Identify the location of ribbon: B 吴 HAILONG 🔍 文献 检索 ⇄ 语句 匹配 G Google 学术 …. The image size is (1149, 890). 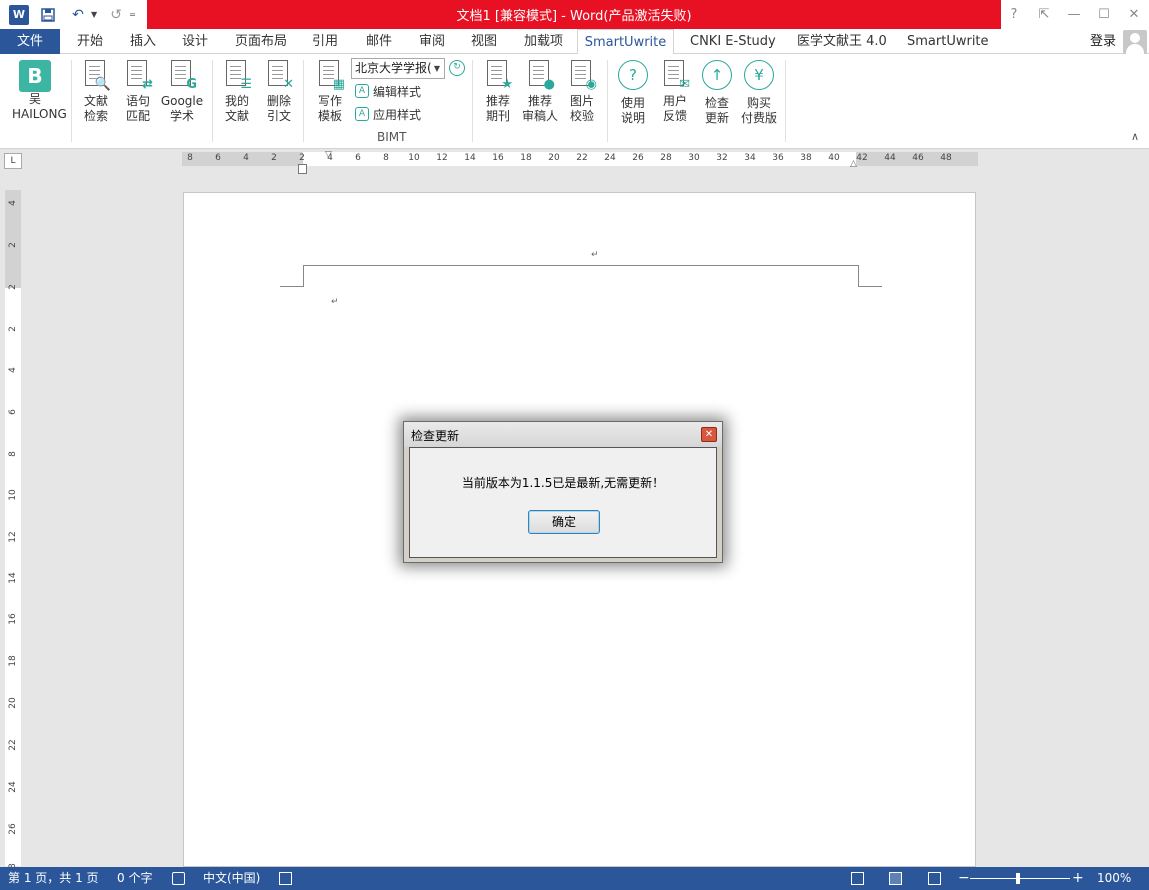
(574, 101).